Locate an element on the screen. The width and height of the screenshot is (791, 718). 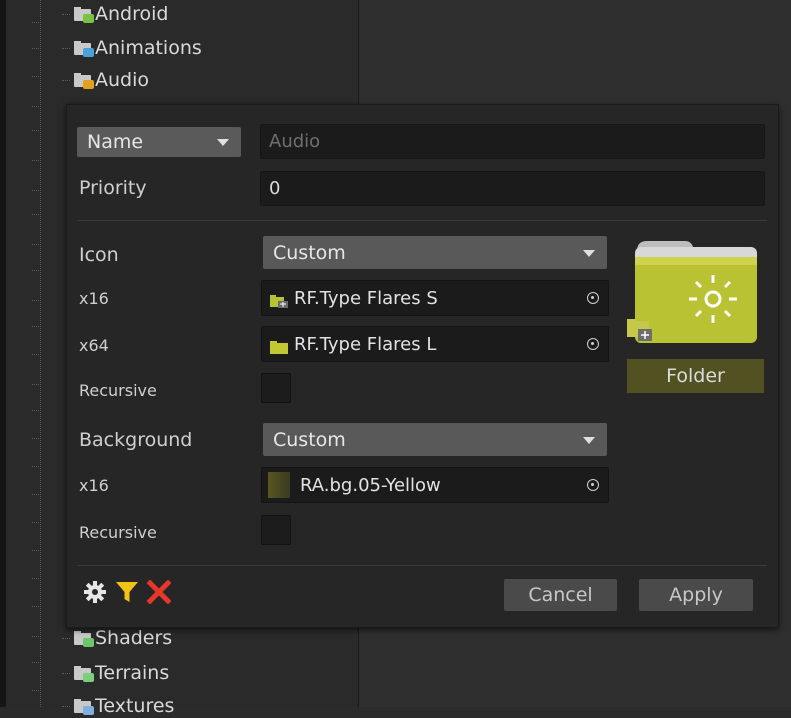
tree-item-label: Audio is located at coordinates (122, 80).